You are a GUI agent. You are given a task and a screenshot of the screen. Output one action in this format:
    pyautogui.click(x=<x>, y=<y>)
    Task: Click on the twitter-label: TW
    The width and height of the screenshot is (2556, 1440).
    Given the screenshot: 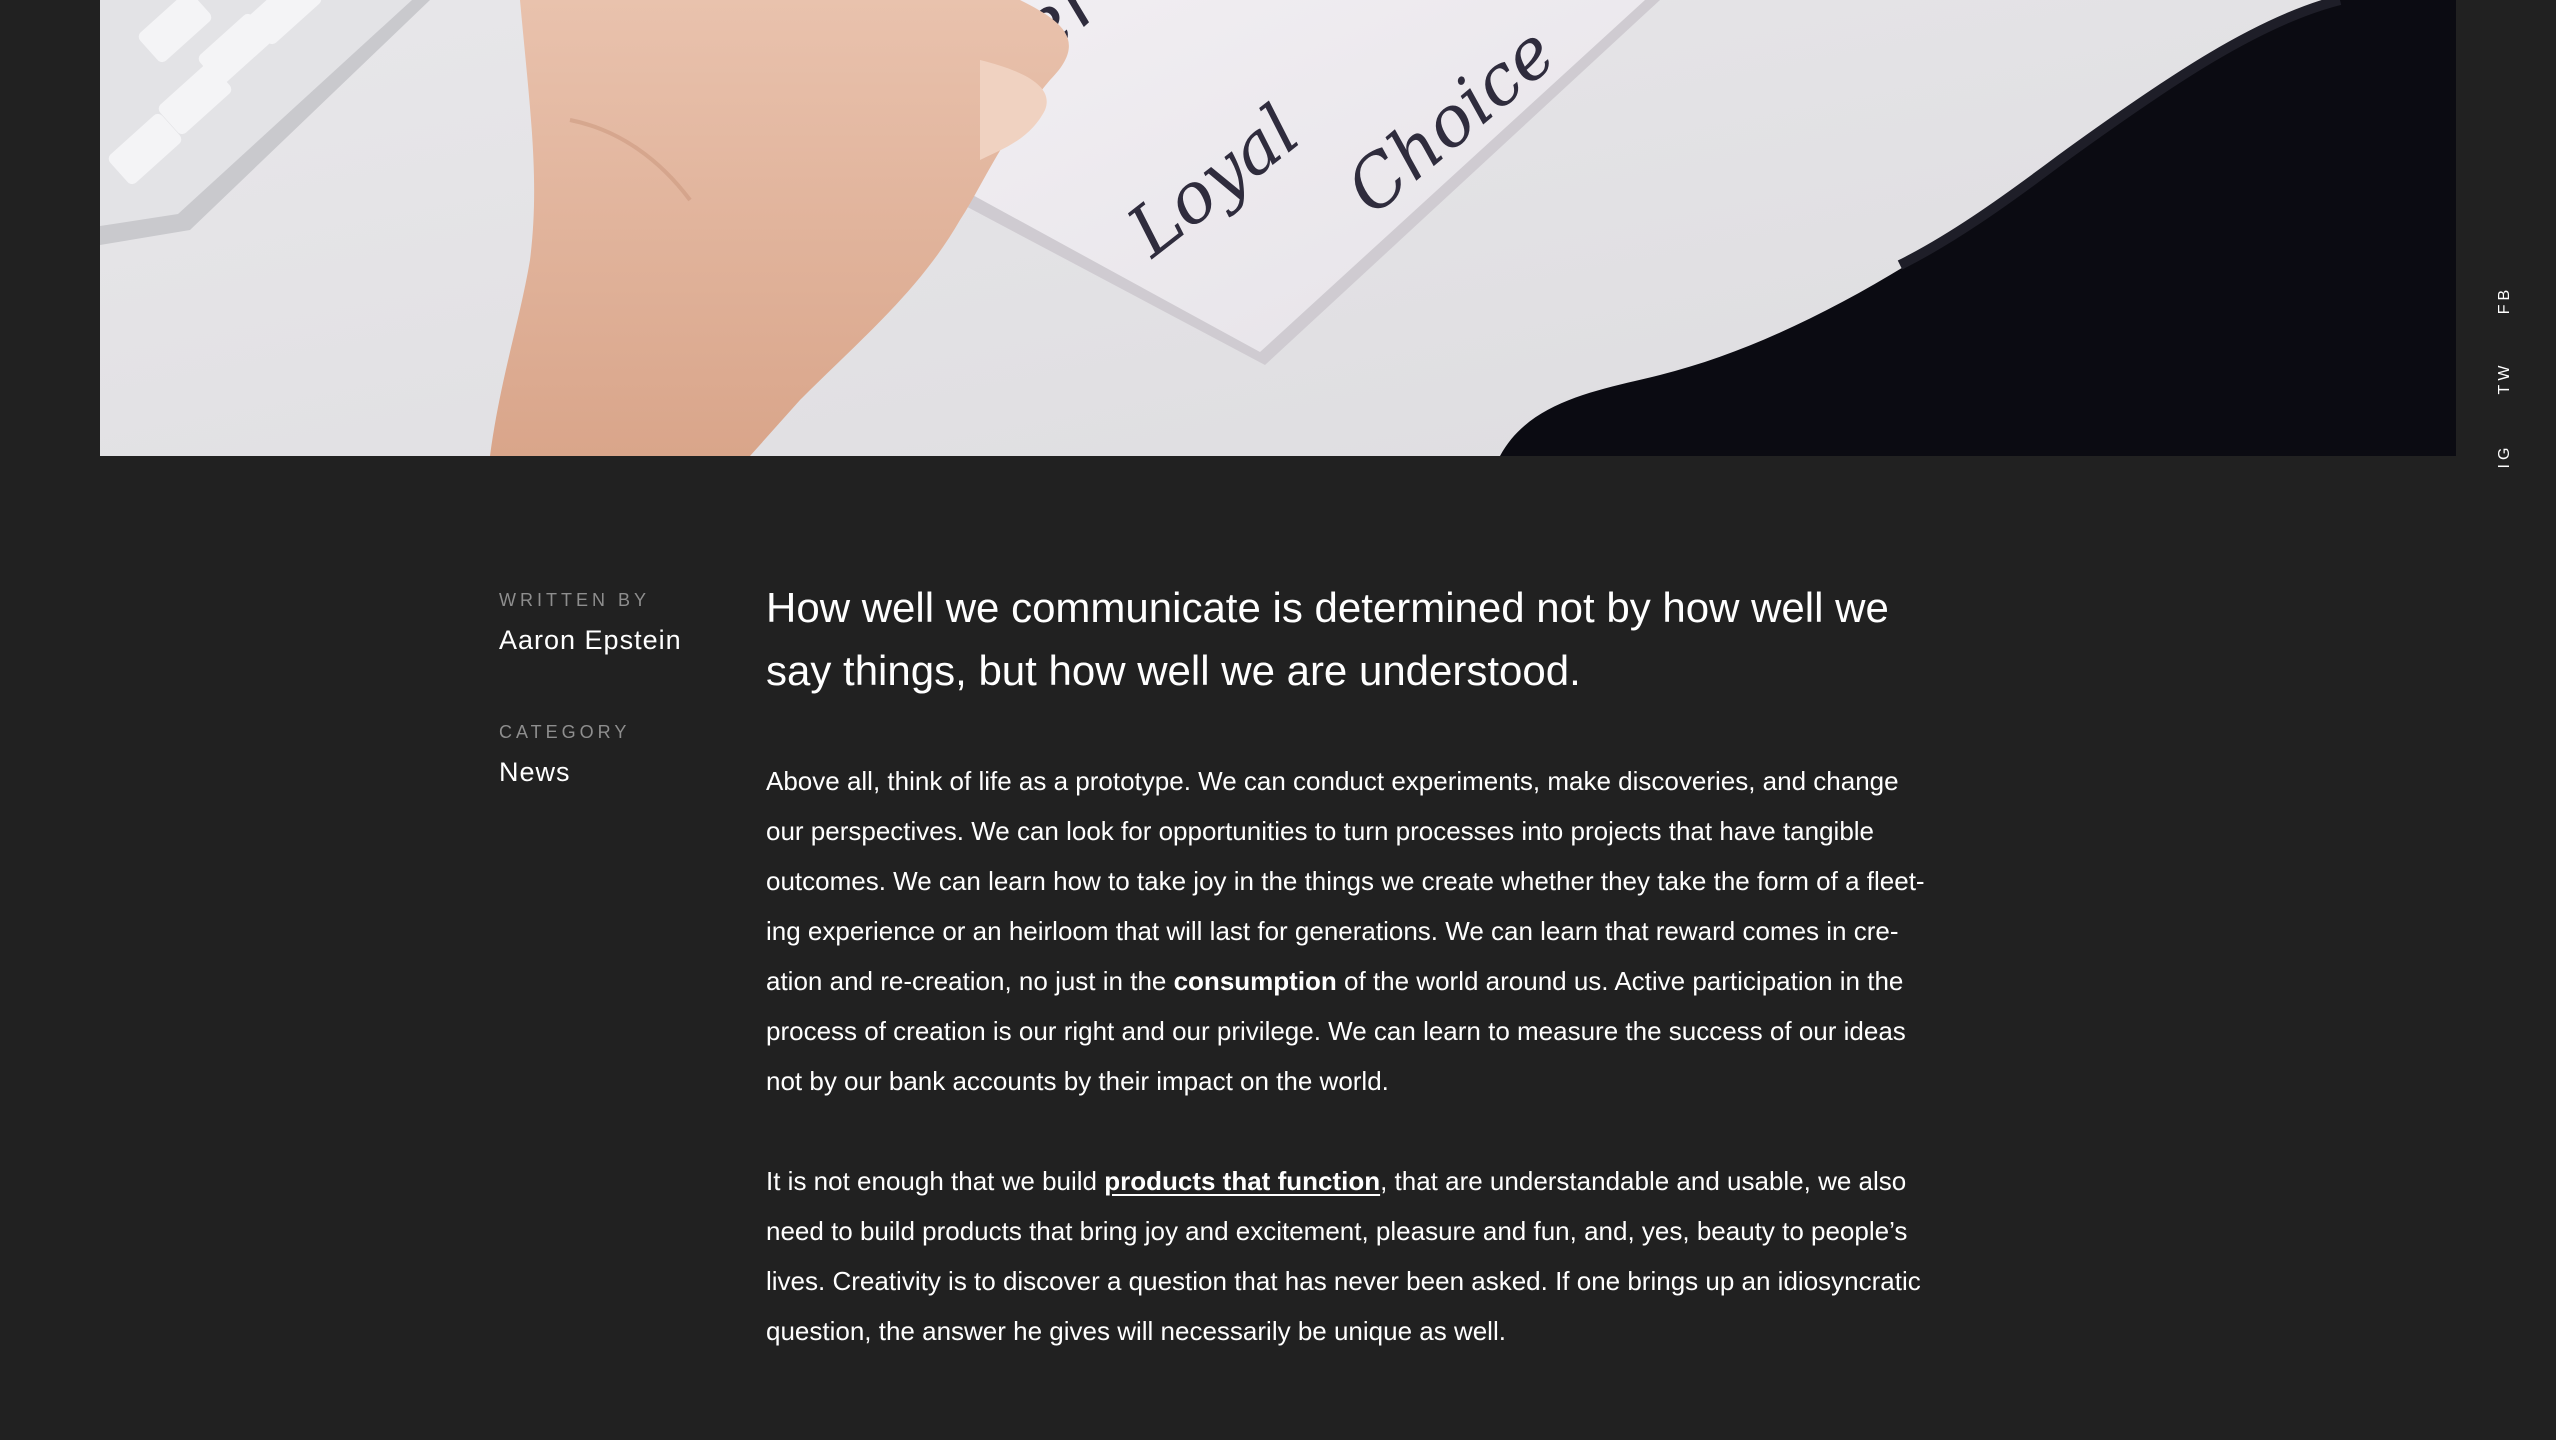 What is the action you would take?
    pyautogui.click(x=2504, y=378)
    